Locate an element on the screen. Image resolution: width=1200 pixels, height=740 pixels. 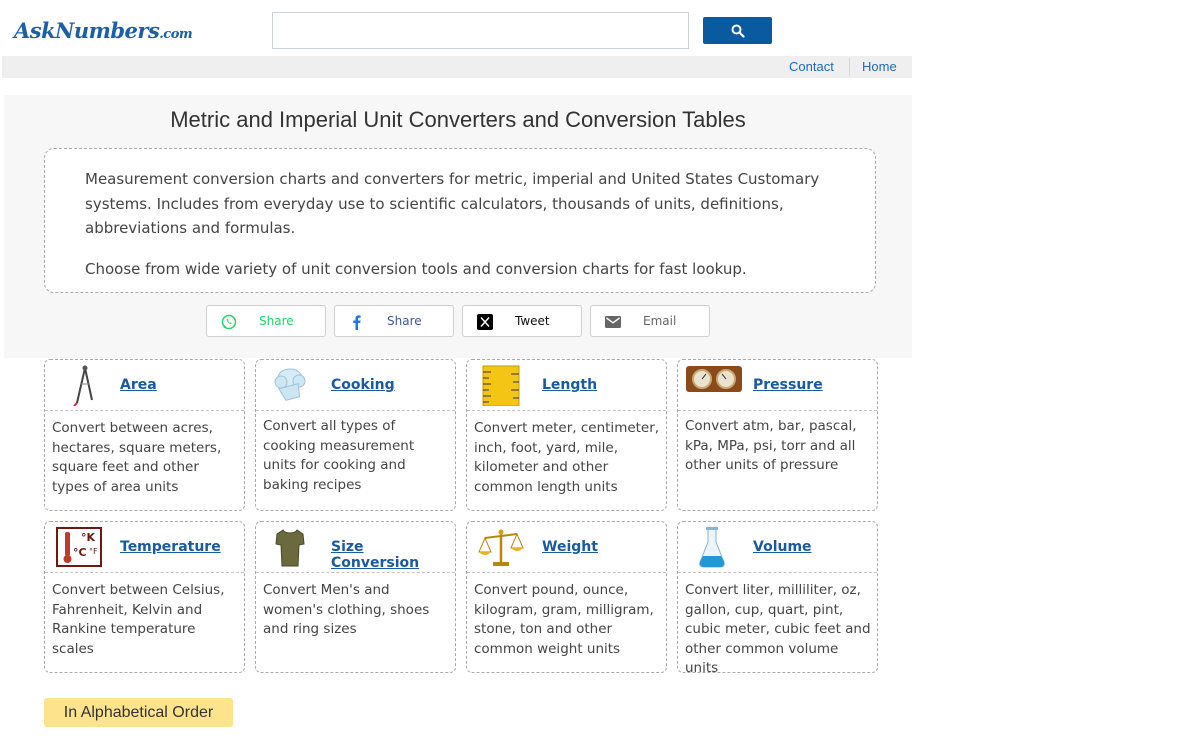
card-header: °K °C °F Temperature is located at coordinates (144, 547).